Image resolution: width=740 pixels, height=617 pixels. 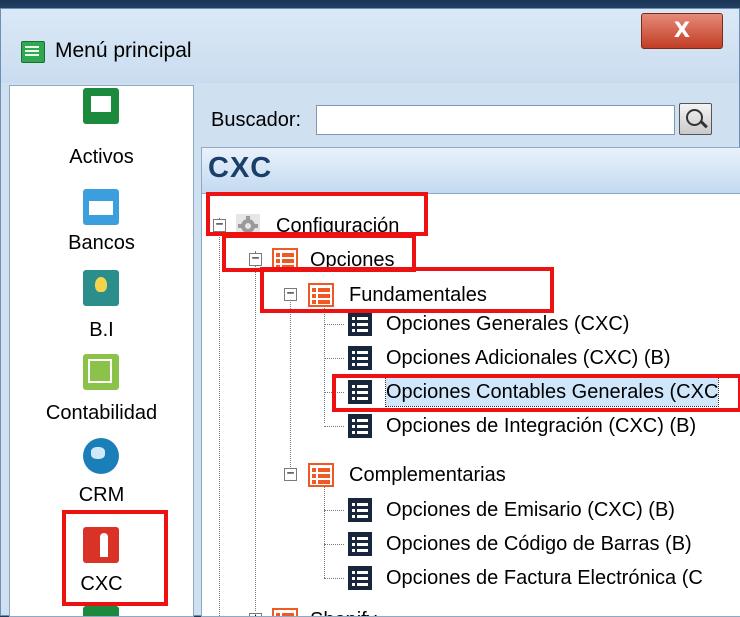 I want to click on tree-node-label: Opciones Contables Generales (CXC, so click(x=552, y=392).